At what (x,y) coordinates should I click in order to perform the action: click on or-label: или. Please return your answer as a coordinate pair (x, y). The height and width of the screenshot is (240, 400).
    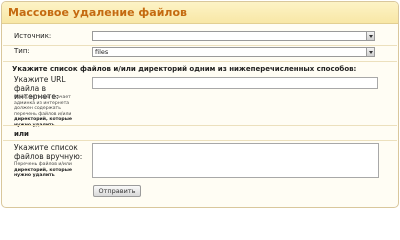
    Looking at the image, I should click on (21, 134).